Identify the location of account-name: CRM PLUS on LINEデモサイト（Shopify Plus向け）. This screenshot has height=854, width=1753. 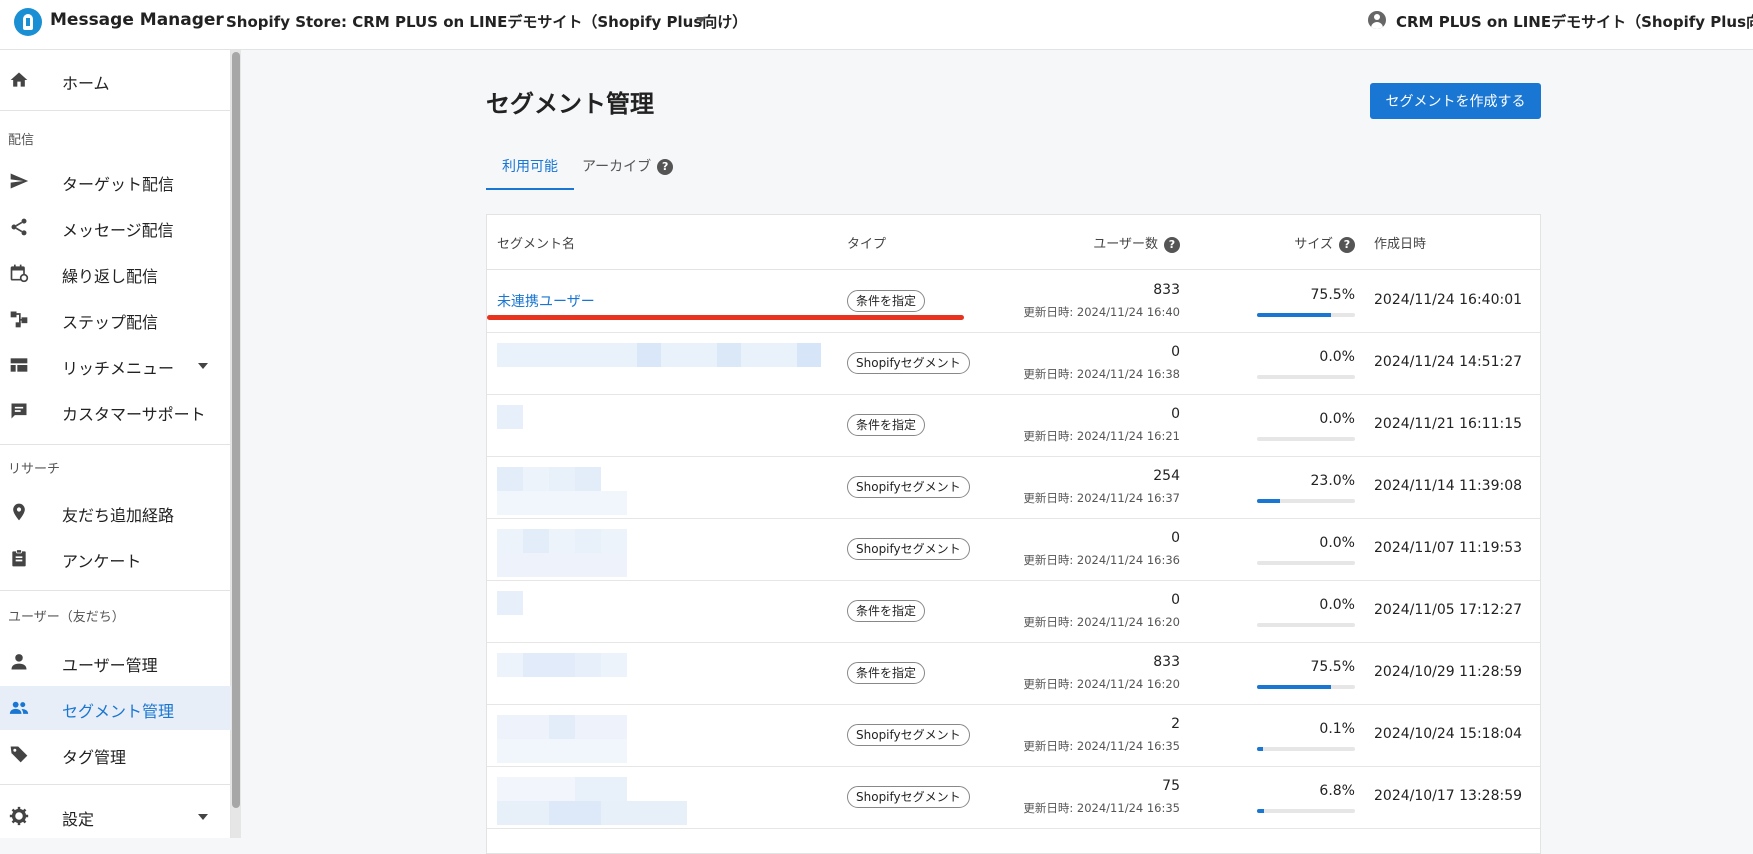
(1574, 21).